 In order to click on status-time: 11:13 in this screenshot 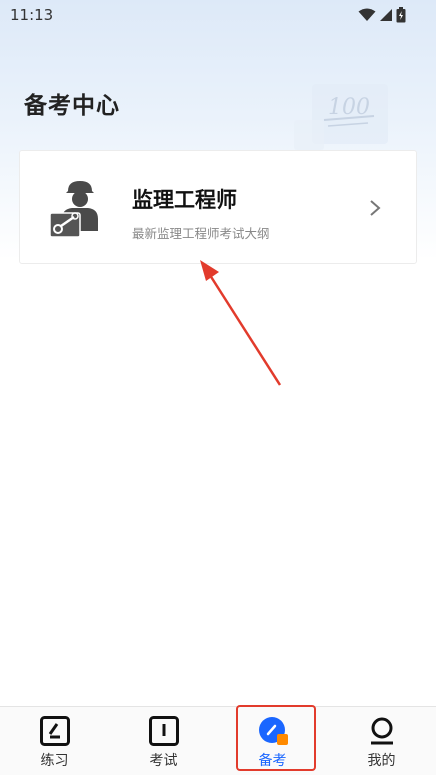, I will do `click(32, 15)`.